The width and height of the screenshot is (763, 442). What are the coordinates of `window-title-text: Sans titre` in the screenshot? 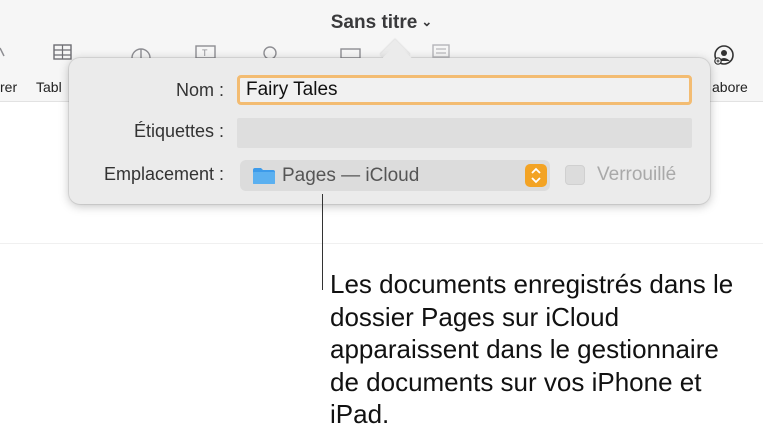 It's located at (374, 22).